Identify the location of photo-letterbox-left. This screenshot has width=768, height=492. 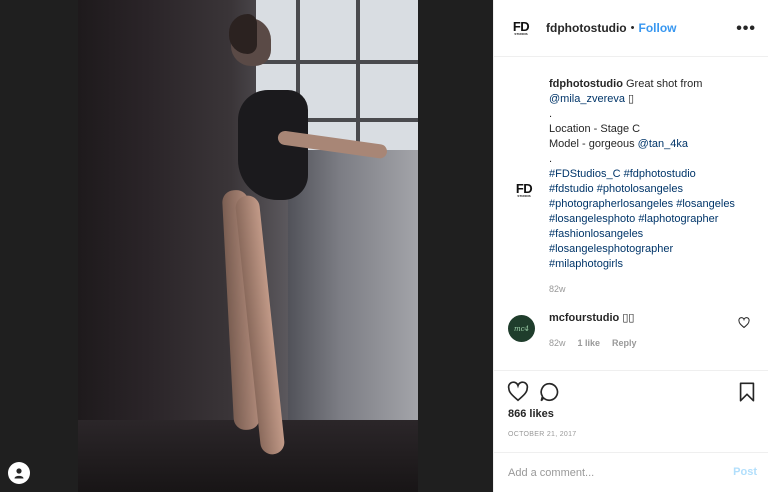
(39, 246).